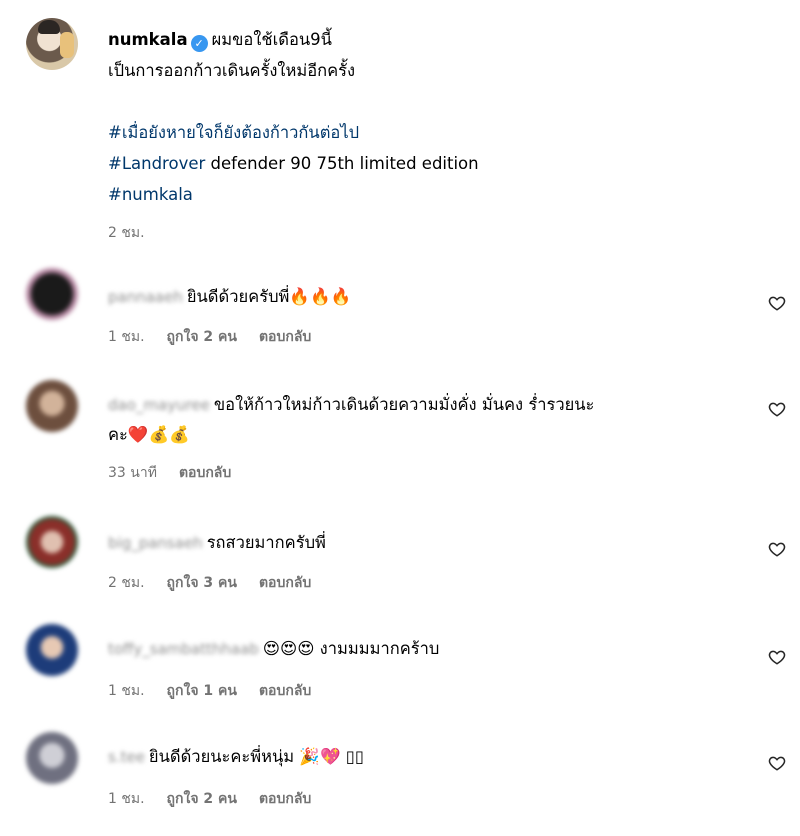  Describe the element at coordinates (428, 233) in the screenshot. I see `post-timestamp: 2 ชม.` at that location.